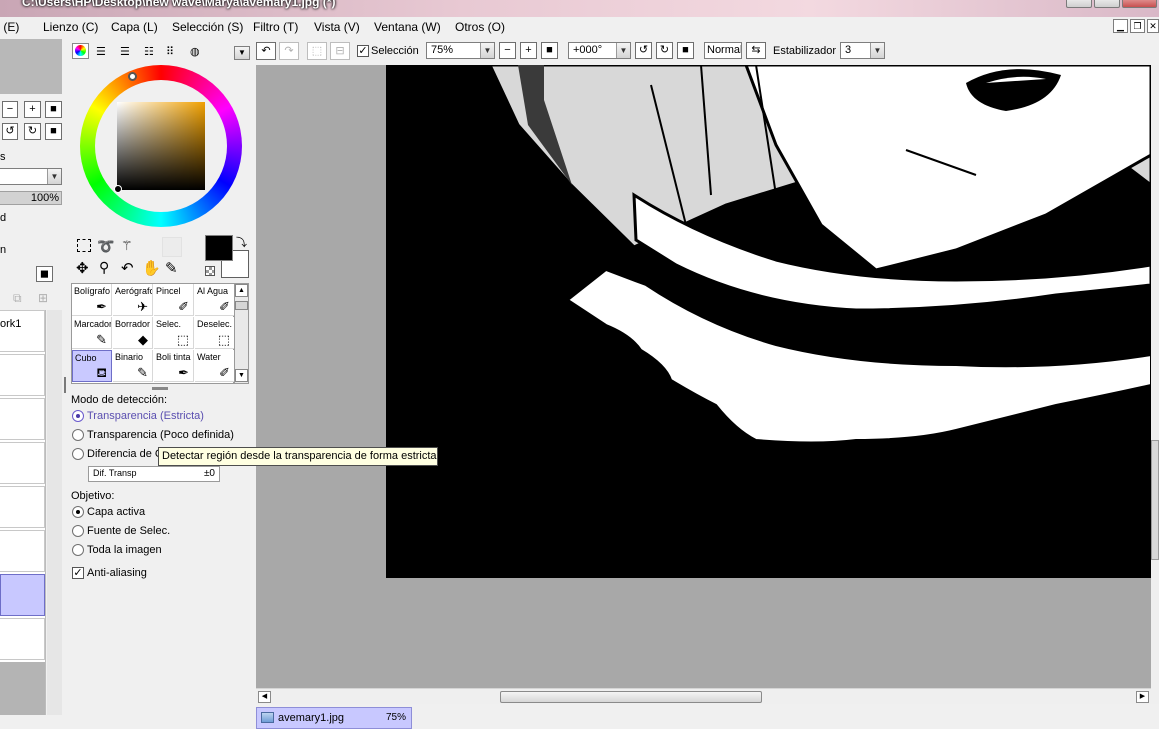  Describe the element at coordinates (1155, 500) in the screenshot. I see `vertical-scroll-thumb` at that location.